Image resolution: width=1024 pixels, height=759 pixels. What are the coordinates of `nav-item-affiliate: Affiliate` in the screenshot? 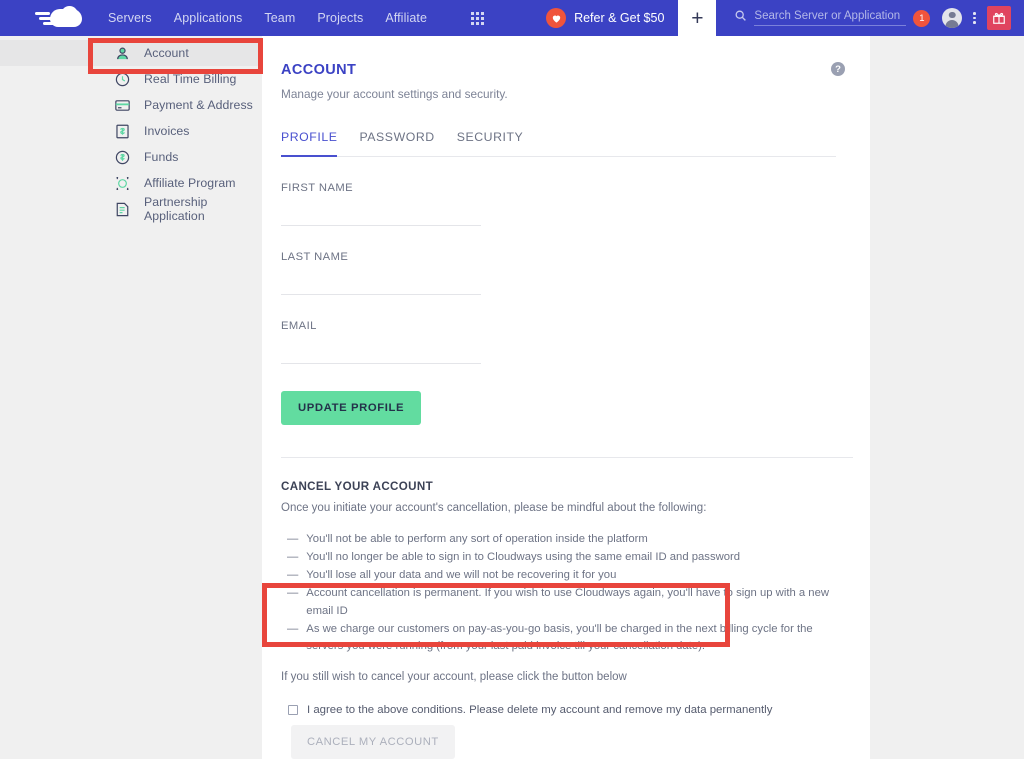 It's located at (406, 18).